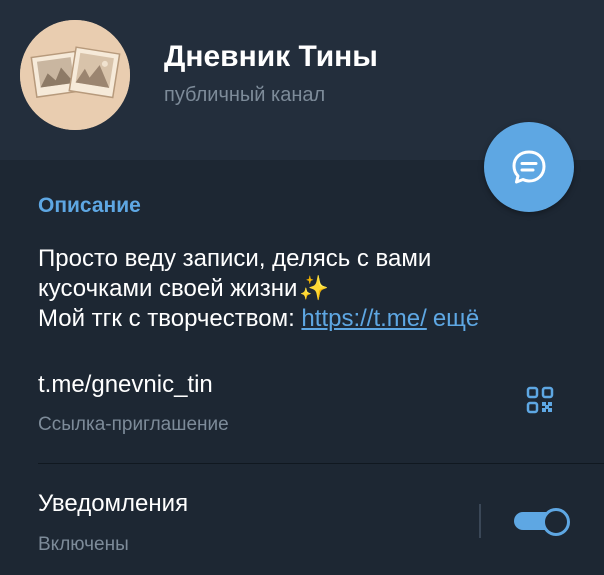 This screenshot has width=604, height=575. What do you see at coordinates (540, 402) in the screenshot?
I see `qr-code-icon` at bounding box center [540, 402].